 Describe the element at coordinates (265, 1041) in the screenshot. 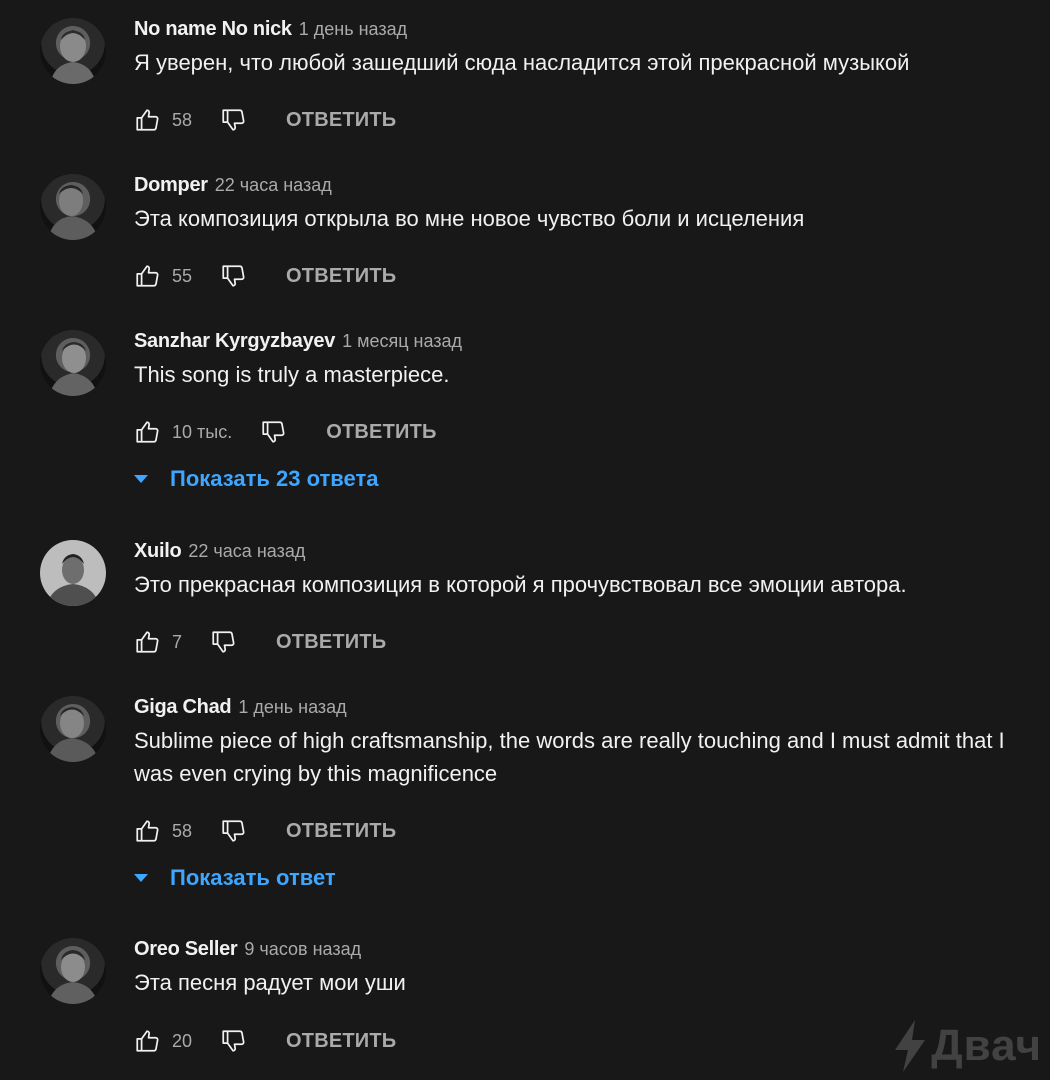

I see `comment-actions: 20 ОТВЕТИТЬ` at that location.